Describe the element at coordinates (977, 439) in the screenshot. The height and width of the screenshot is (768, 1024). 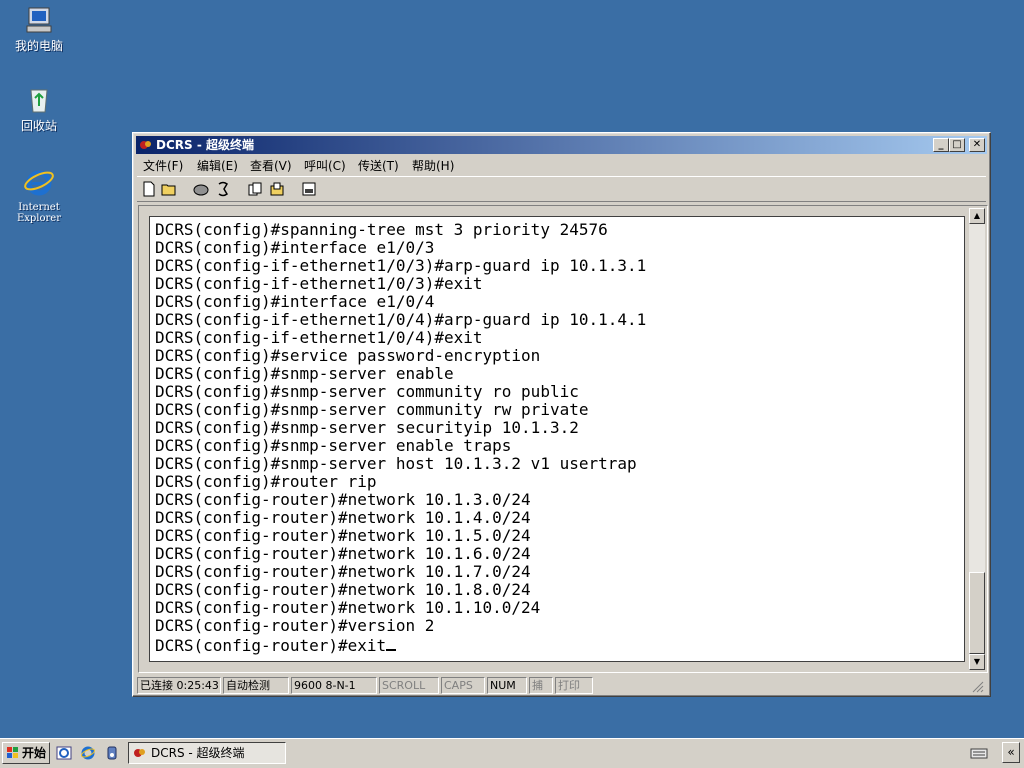
I see `vertical-scrollbar: ▲ ▼` at that location.